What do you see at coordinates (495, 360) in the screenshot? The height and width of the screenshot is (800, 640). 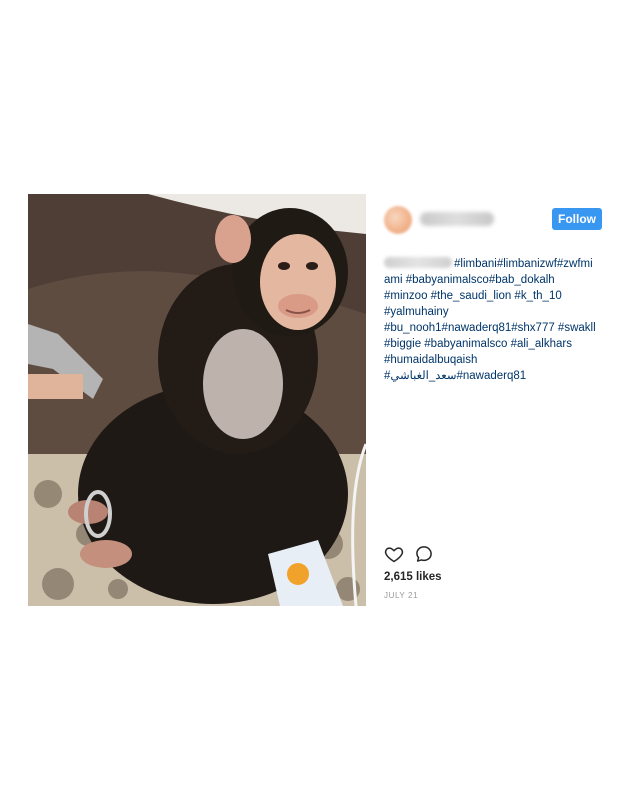 I see `caption-line: #humaidalbuqaish` at bounding box center [495, 360].